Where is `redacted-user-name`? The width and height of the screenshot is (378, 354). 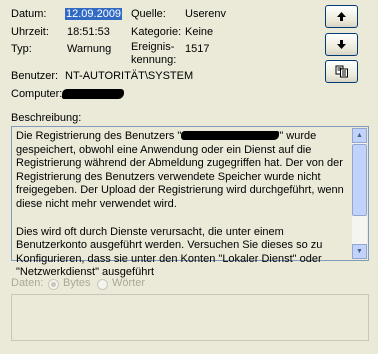 redacted-user-name is located at coordinates (230, 135).